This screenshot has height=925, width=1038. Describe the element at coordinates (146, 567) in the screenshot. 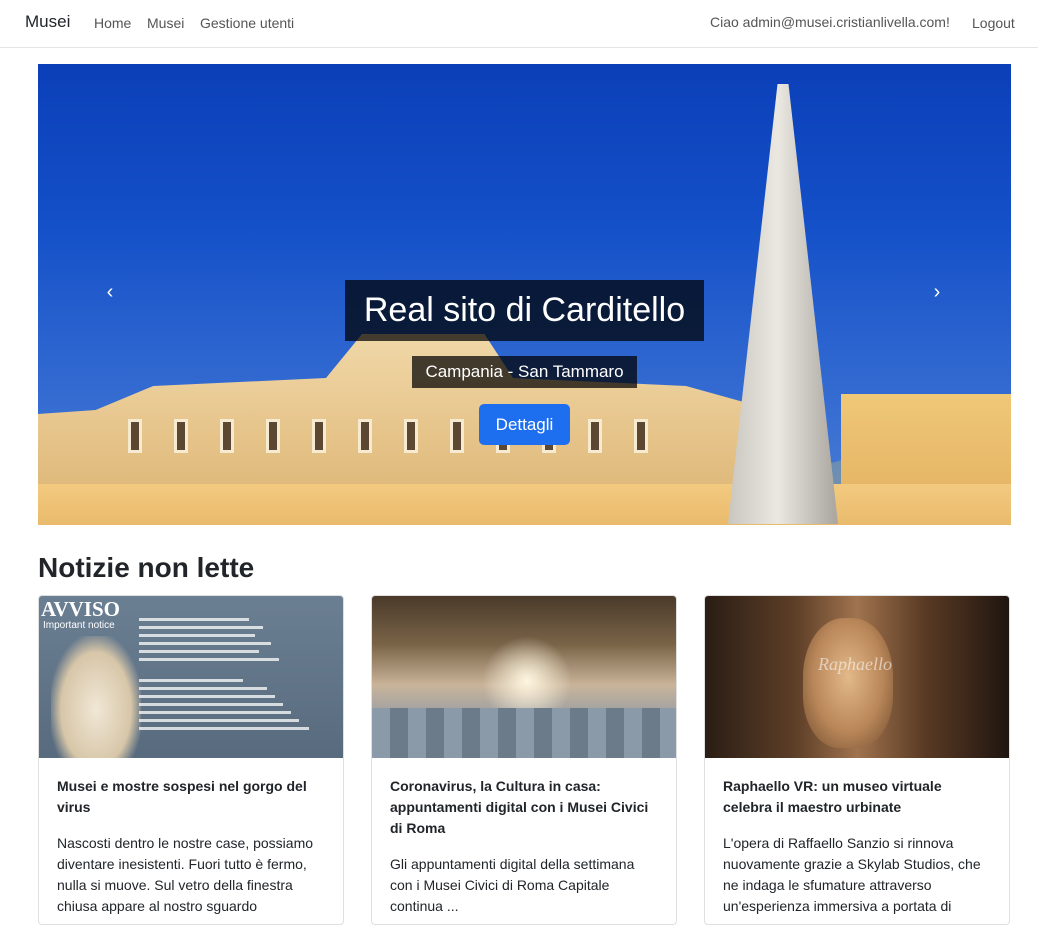

I see `section-heading: Notizie non lette` at that location.